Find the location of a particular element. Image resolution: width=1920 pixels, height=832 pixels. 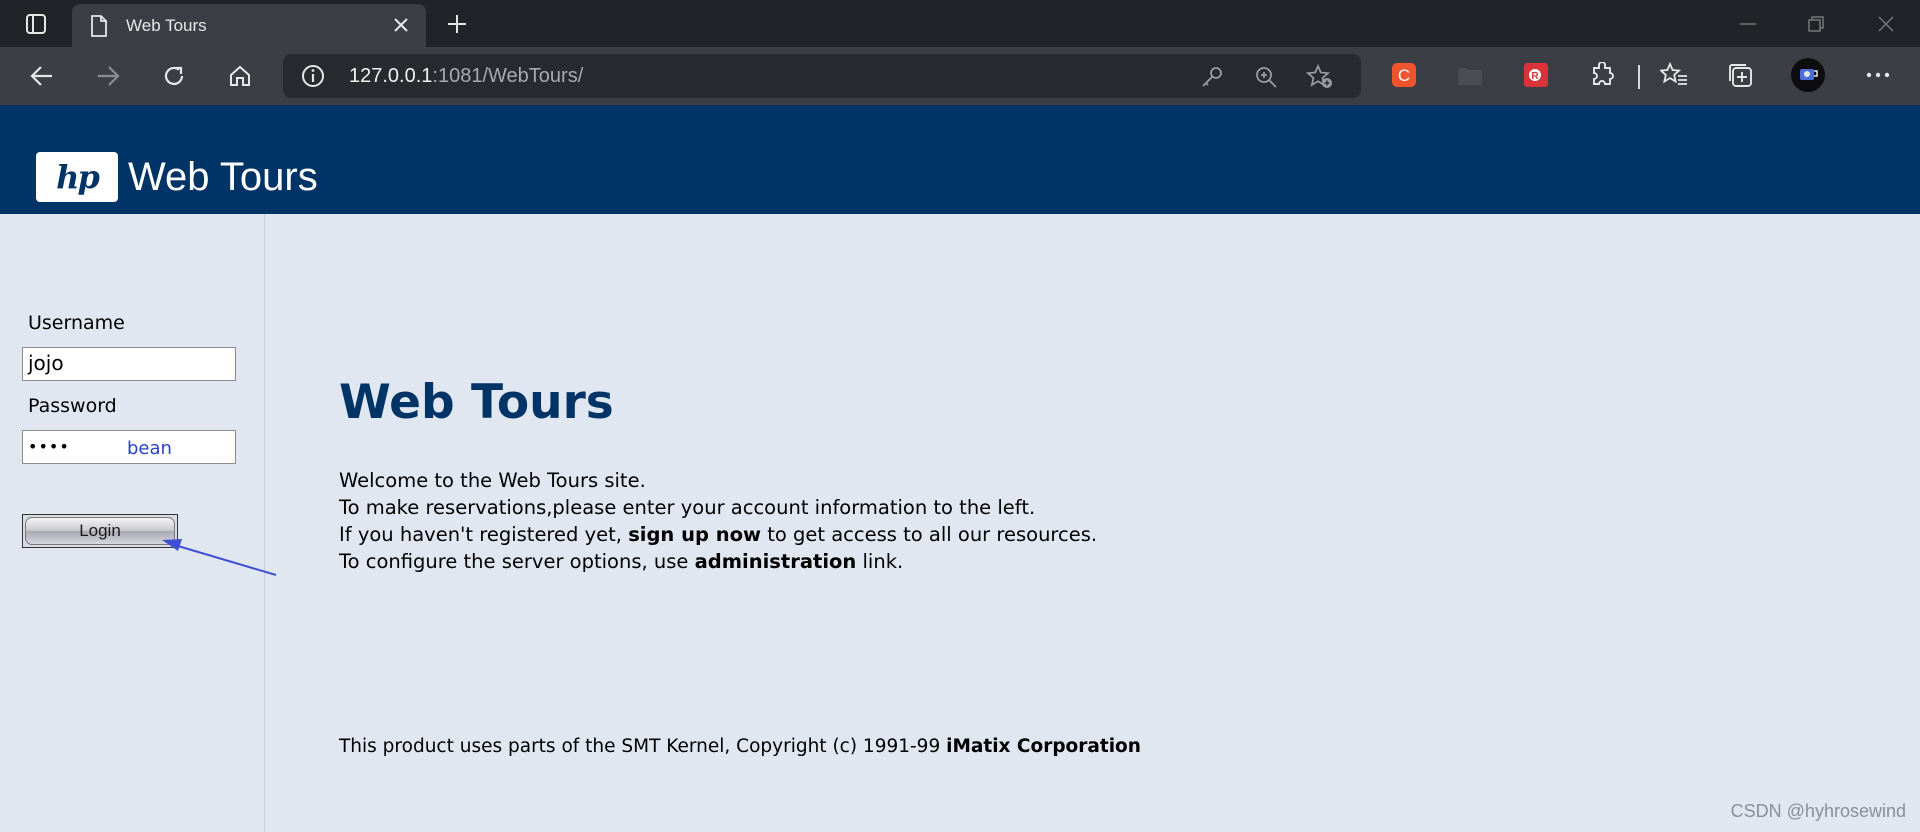

password-annotation: bean is located at coordinates (149, 448).